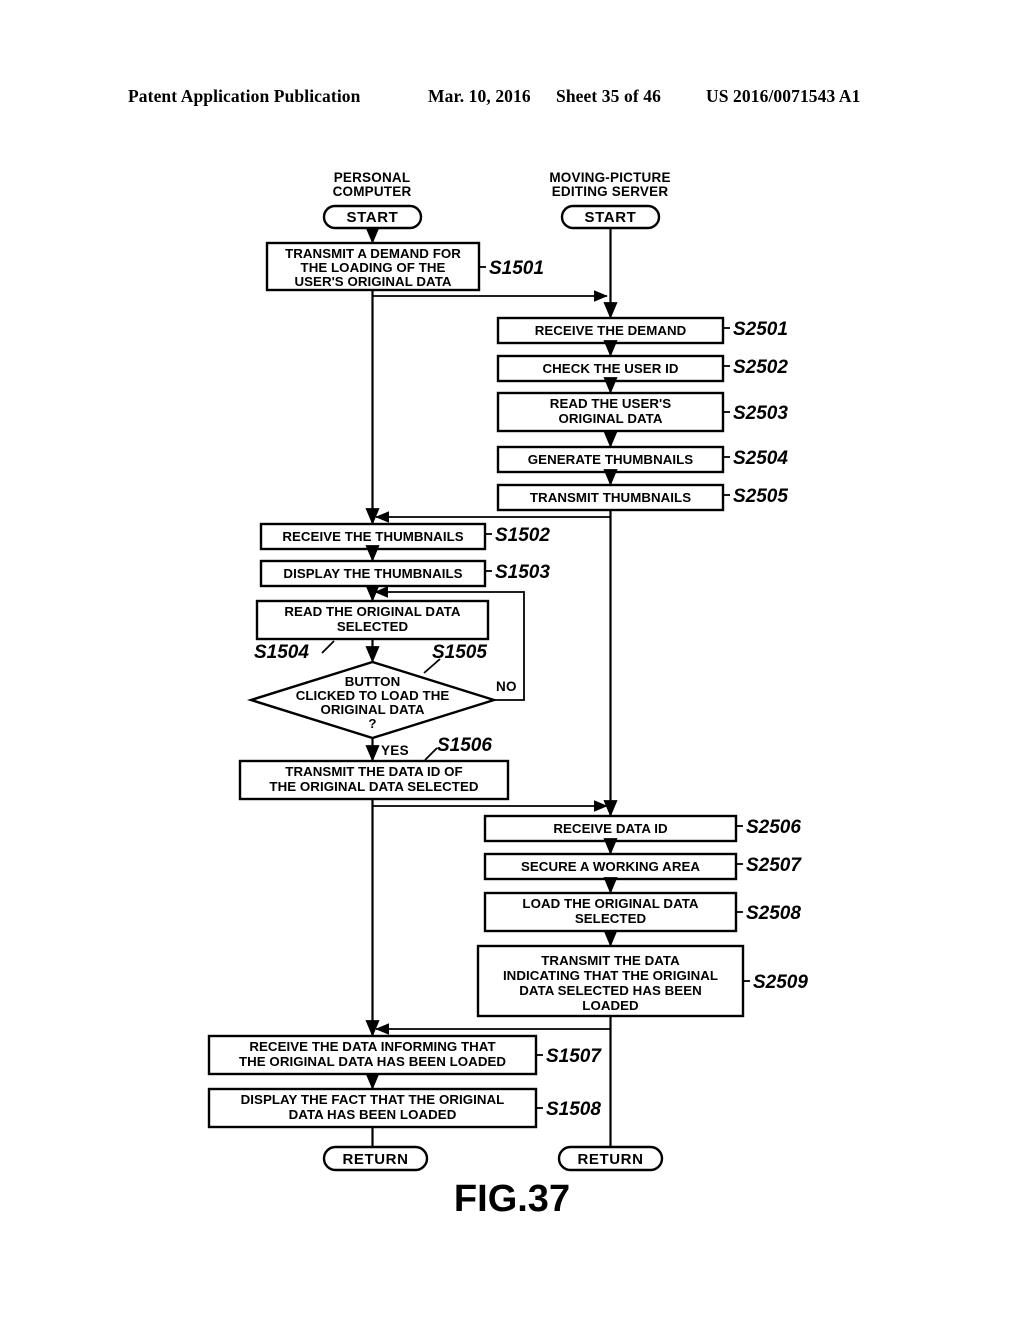 The width and height of the screenshot is (1024, 1320). What do you see at coordinates (610, 403) in the screenshot?
I see `s2503-line-1: READ THE USER'S` at bounding box center [610, 403].